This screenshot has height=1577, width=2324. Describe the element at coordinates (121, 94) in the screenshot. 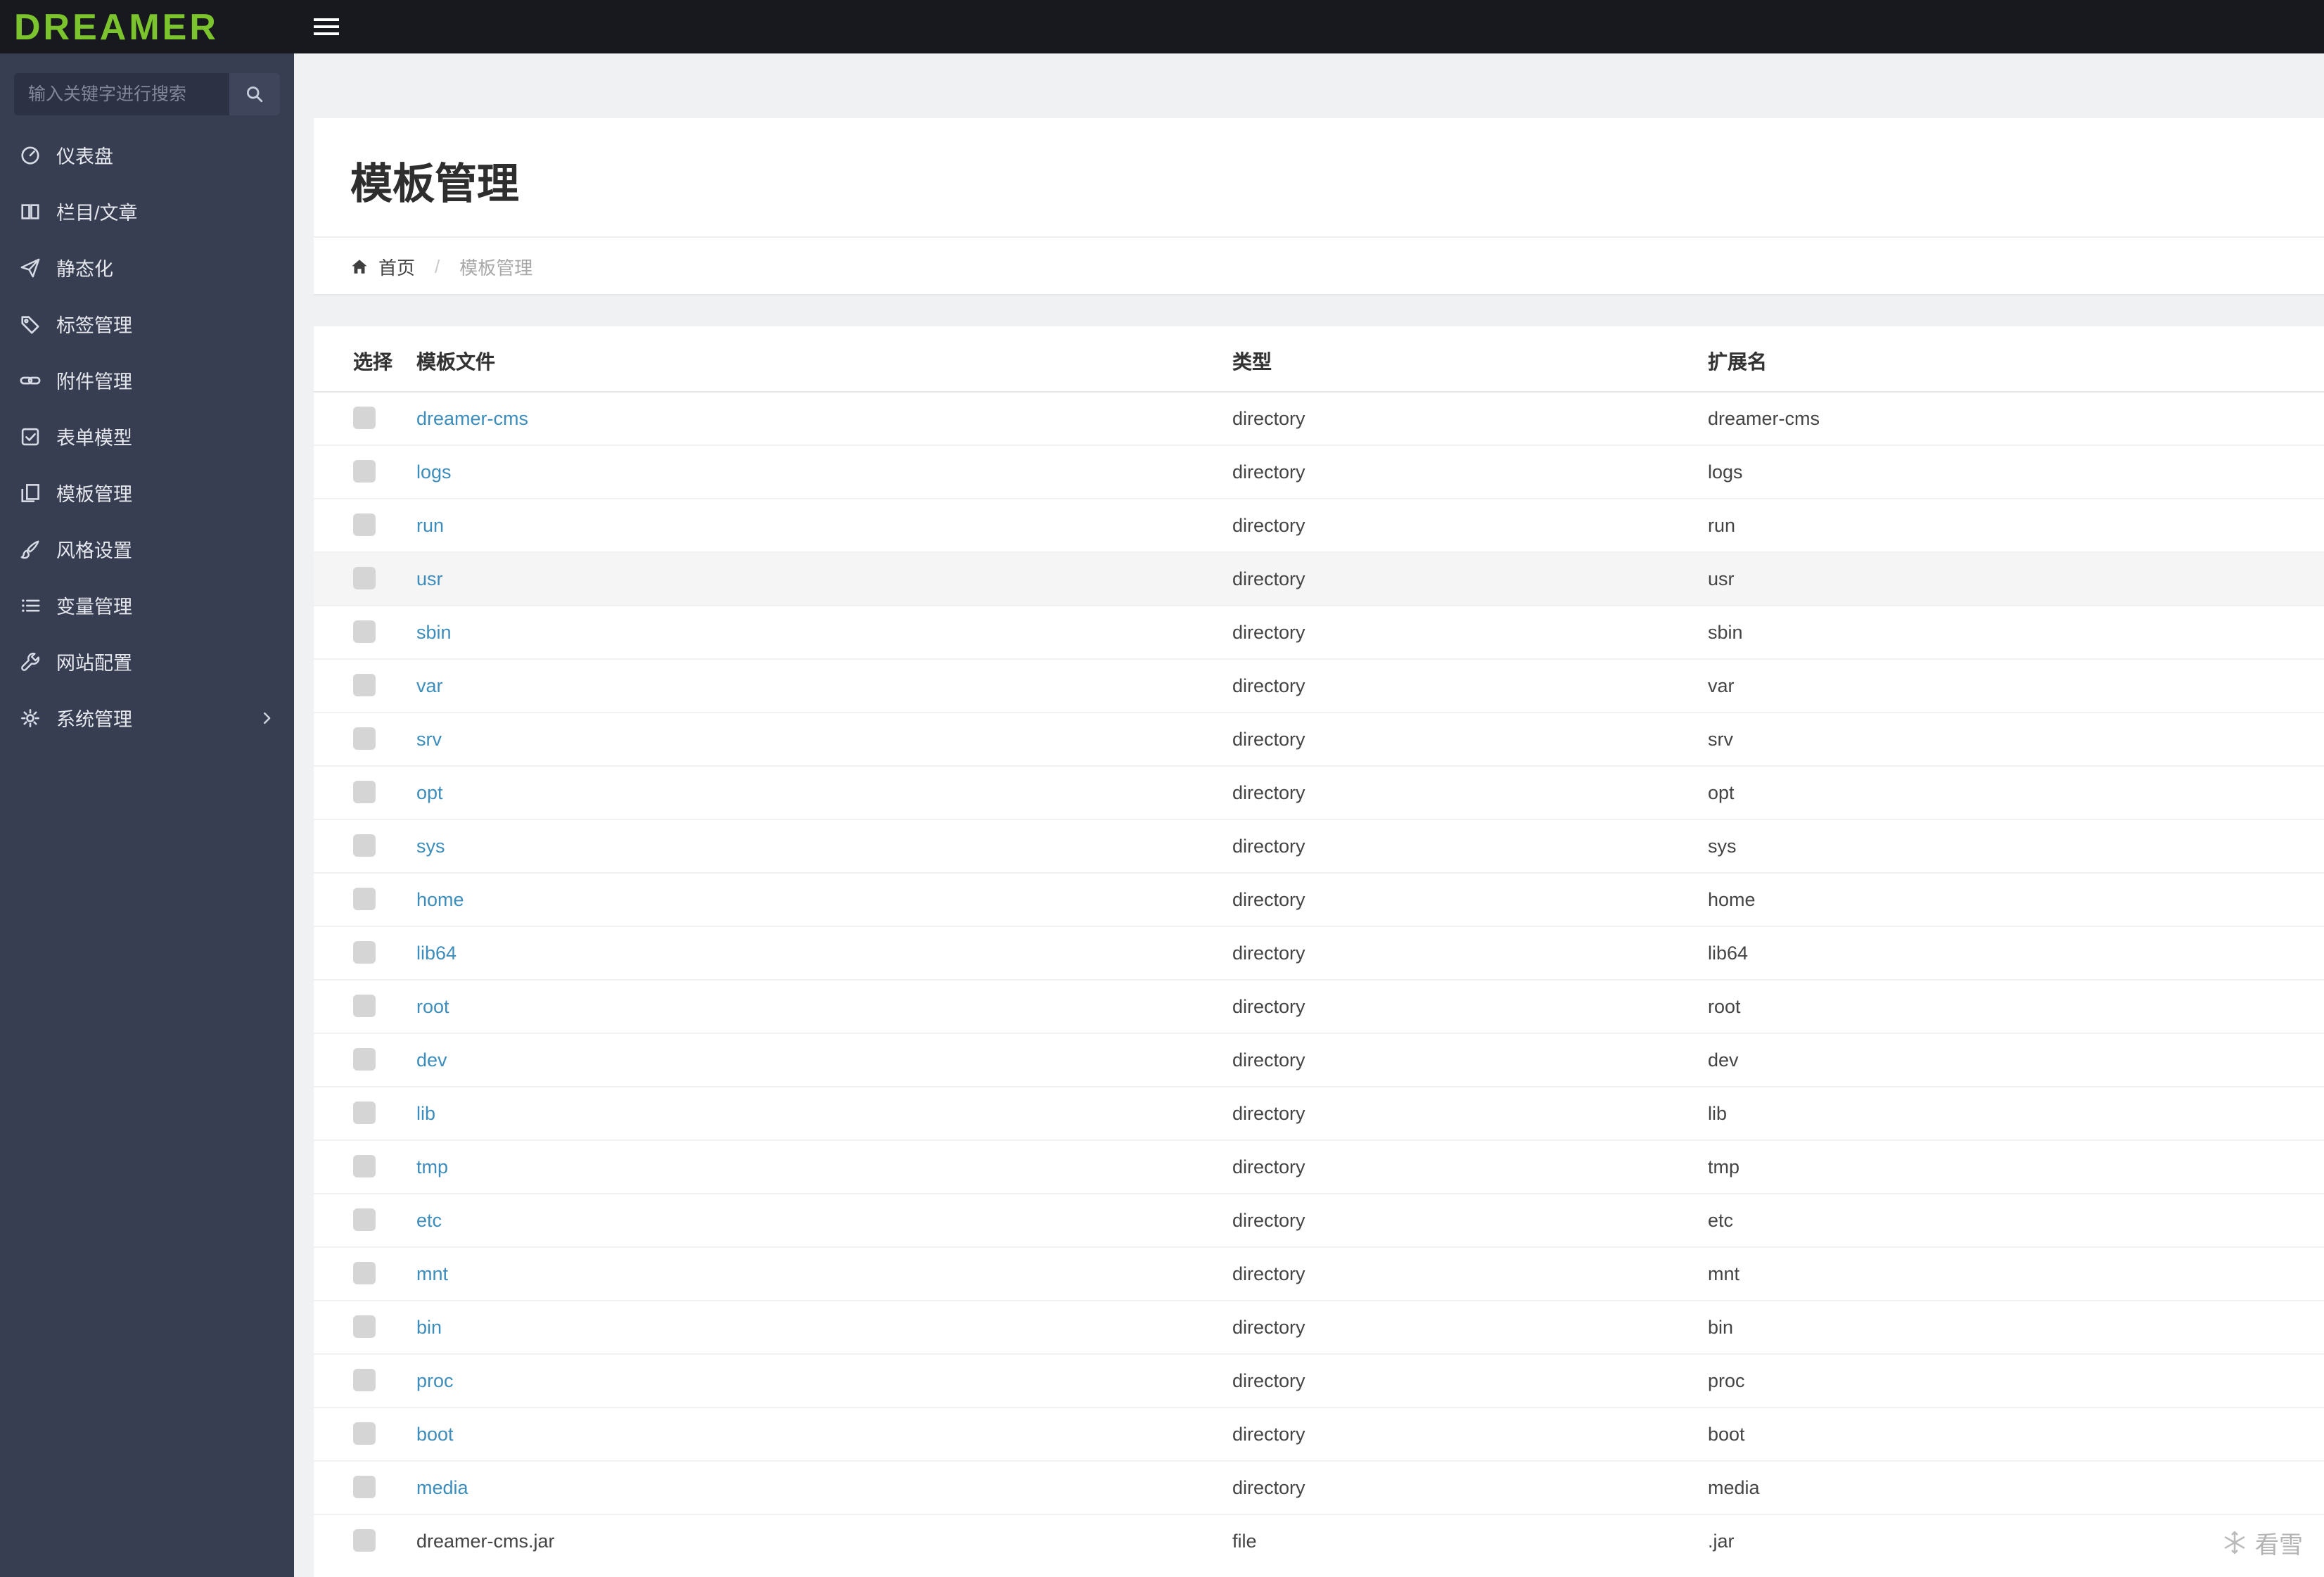

I see `search-input` at that location.